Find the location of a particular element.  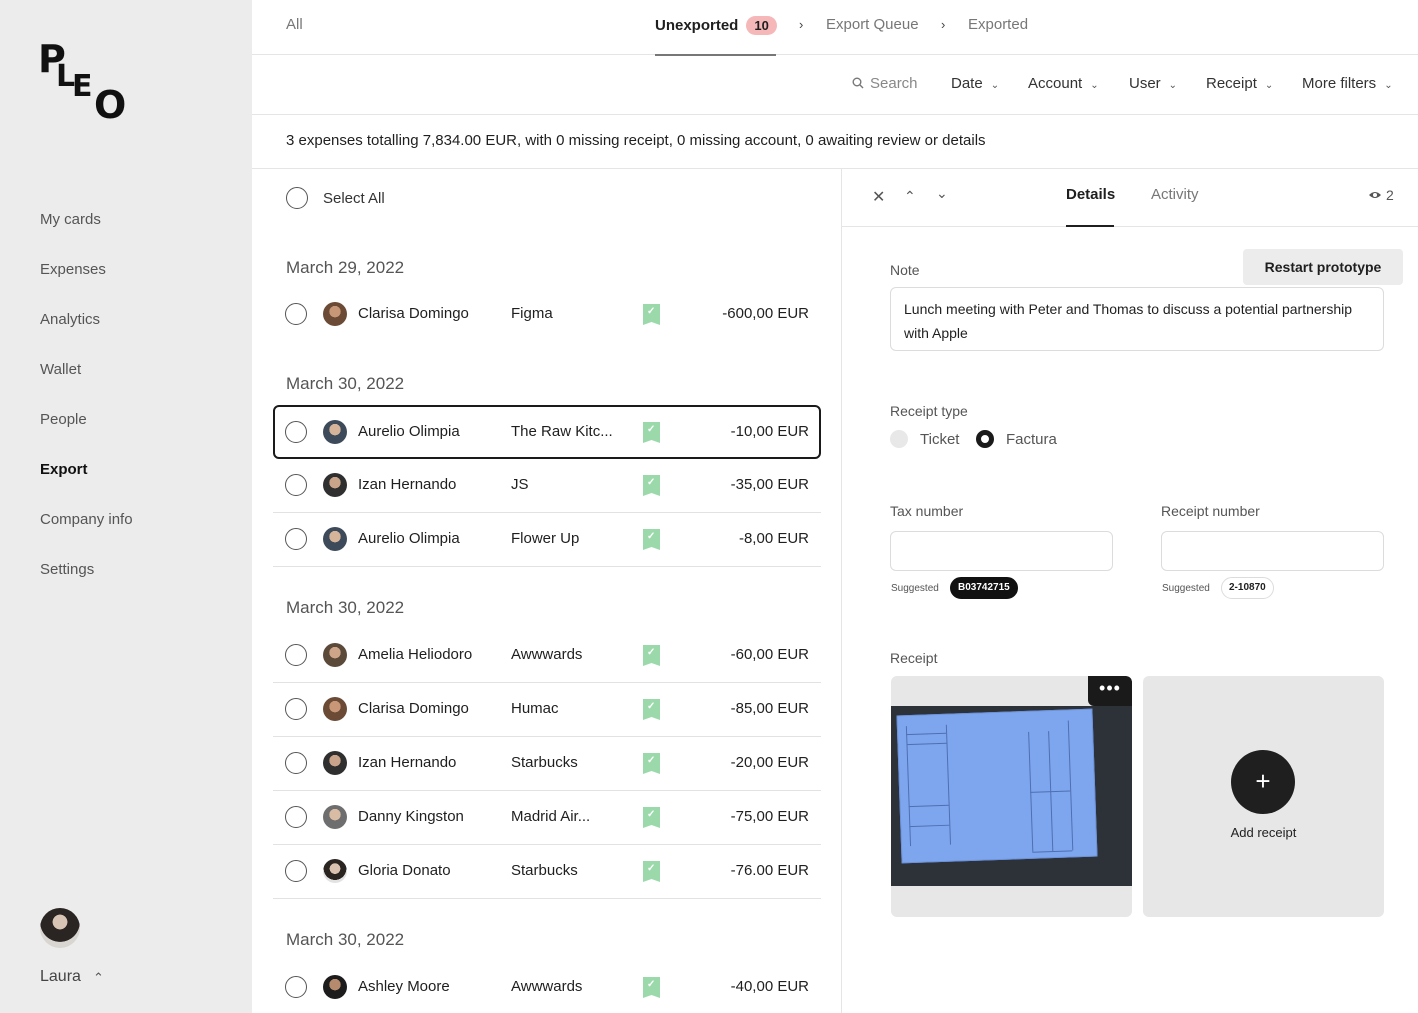

more-options-icon: ••• is located at coordinates (1110, 691).